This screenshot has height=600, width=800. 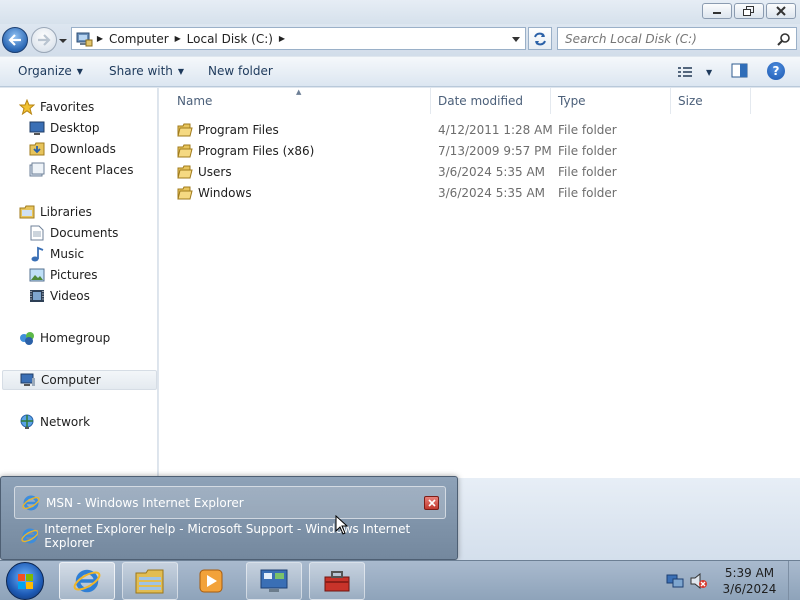 I want to click on taskbar-control-panel, so click(x=274, y=581).